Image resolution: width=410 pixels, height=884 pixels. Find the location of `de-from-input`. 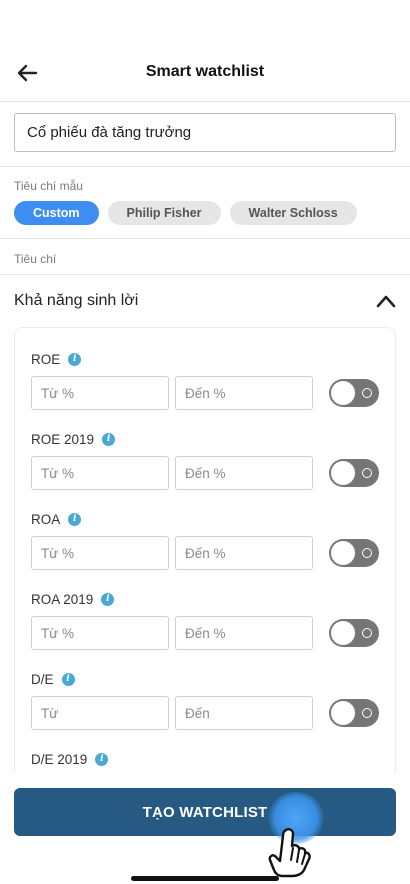

de-from-input is located at coordinates (100, 713).